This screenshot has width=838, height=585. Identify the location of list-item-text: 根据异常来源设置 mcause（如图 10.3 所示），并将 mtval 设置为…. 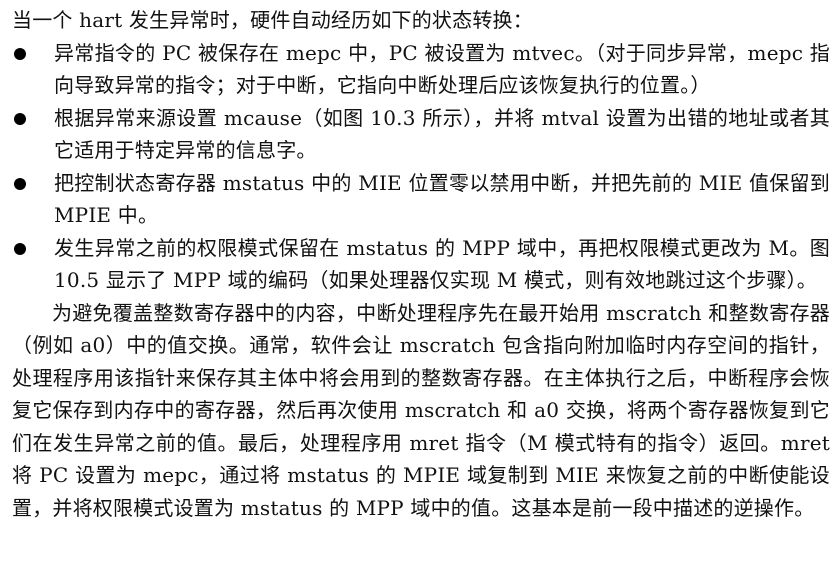
(442, 134).